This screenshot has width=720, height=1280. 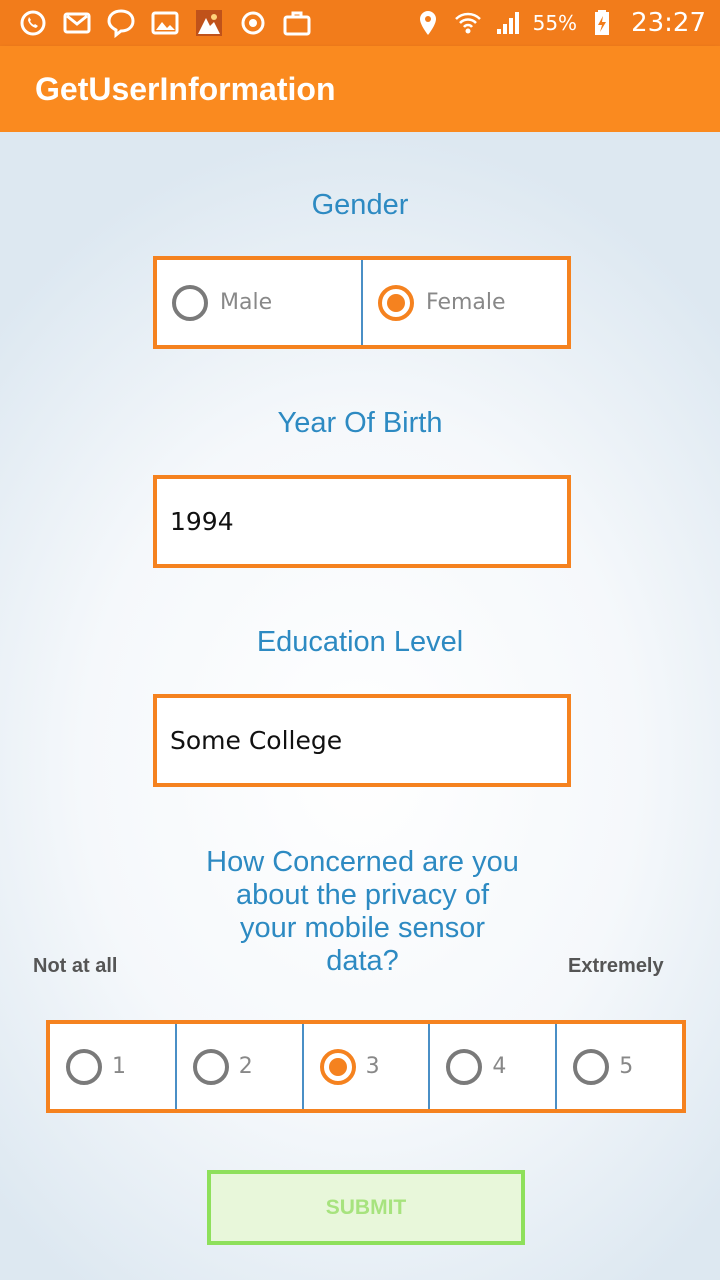 What do you see at coordinates (362, 928) in the screenshot?
I see `privacy-question-line: your mobile sensor` at bounding box center [362, 928].